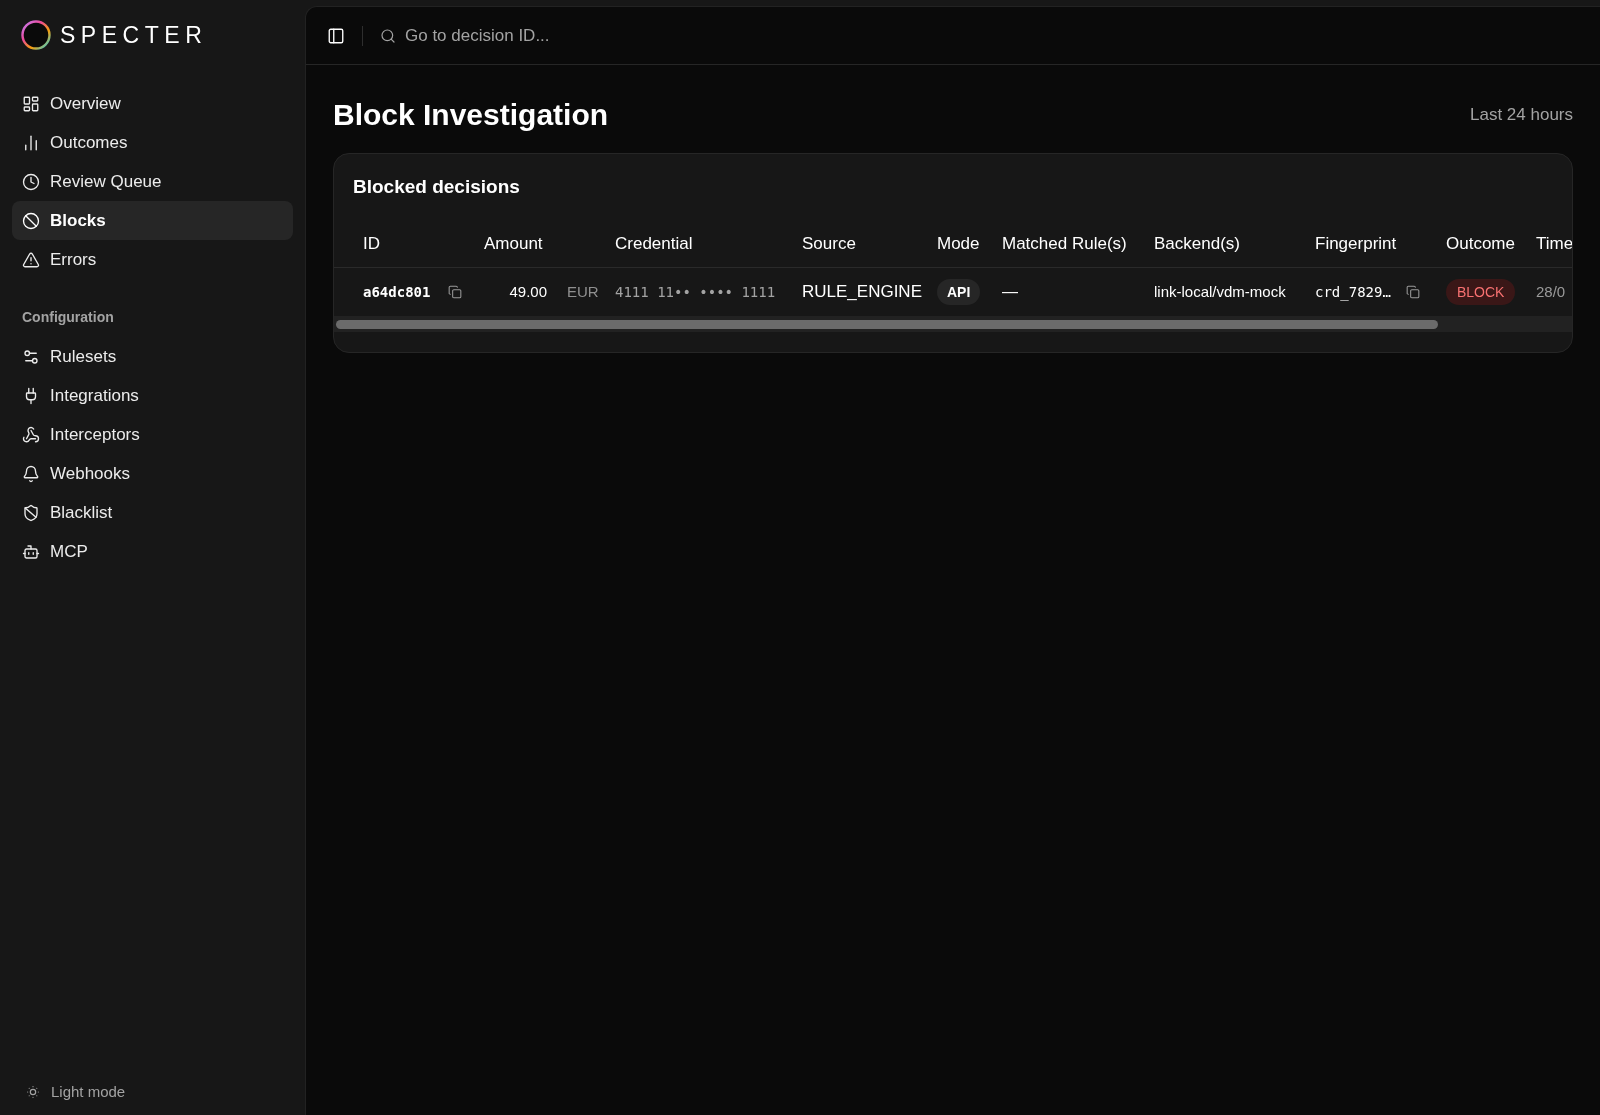 The image size is (1600, 1115). Describe the element at coordinates (1481, 243) in the screenshot. I see `column-header: Outcome` at that location.